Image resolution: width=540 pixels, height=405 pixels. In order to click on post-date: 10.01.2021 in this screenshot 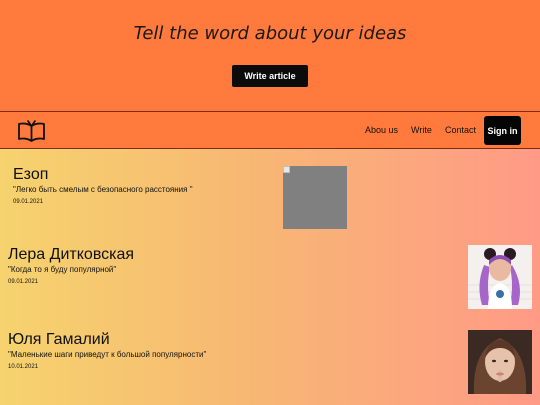, I will do `click(23, 367)`.